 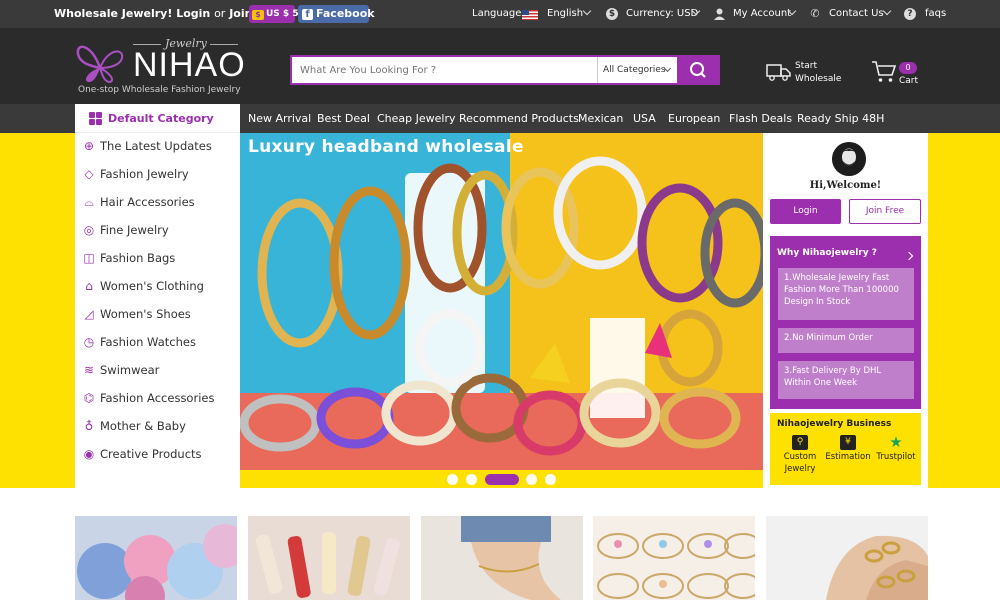 I want to click on hair-clips-image, so click(x=329, y=558).